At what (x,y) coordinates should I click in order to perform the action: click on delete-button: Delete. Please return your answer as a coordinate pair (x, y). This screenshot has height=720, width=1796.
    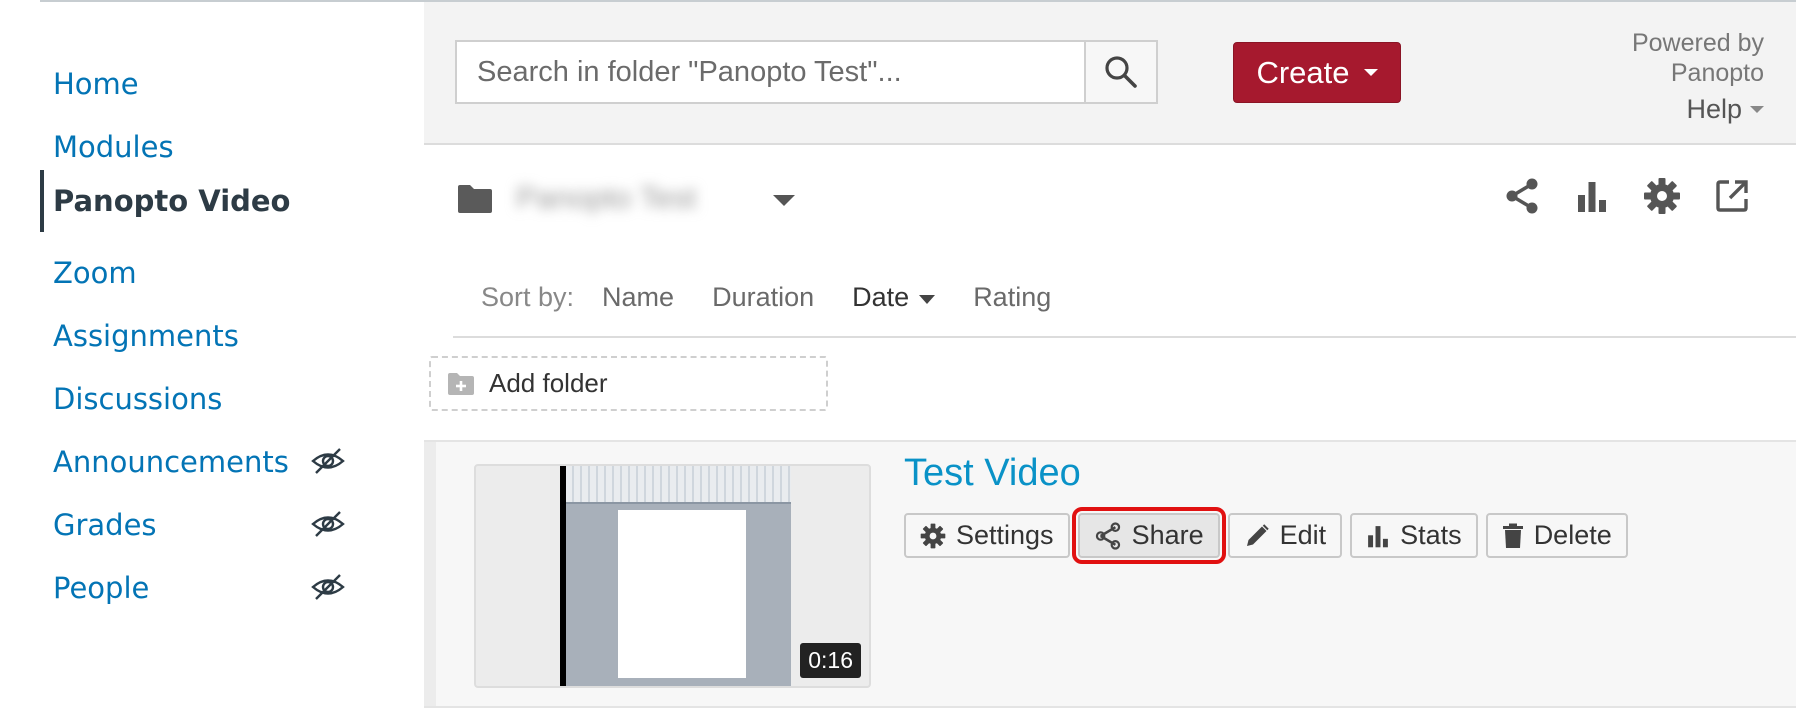
    Looking at the image, I should click on (1556, 535).